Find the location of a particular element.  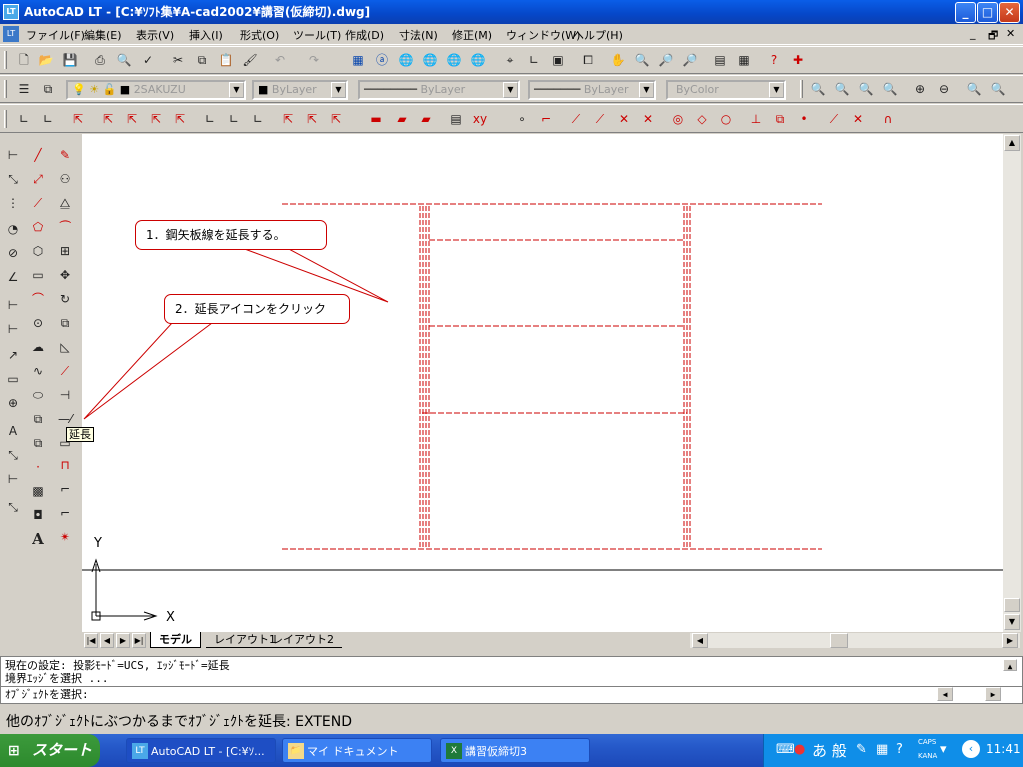

make-block-icon: ⧉ is located at coordinates (38, 443).